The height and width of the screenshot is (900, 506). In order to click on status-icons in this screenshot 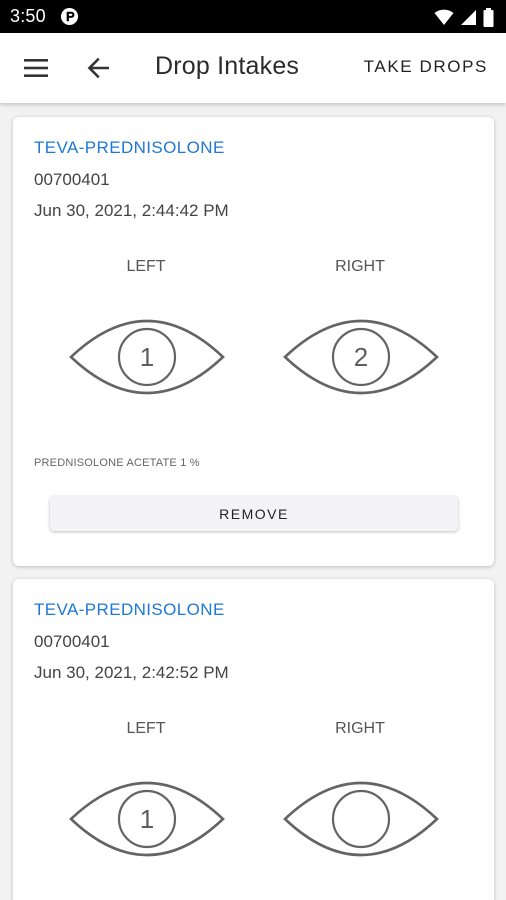, I will do `click(464, 17)`.